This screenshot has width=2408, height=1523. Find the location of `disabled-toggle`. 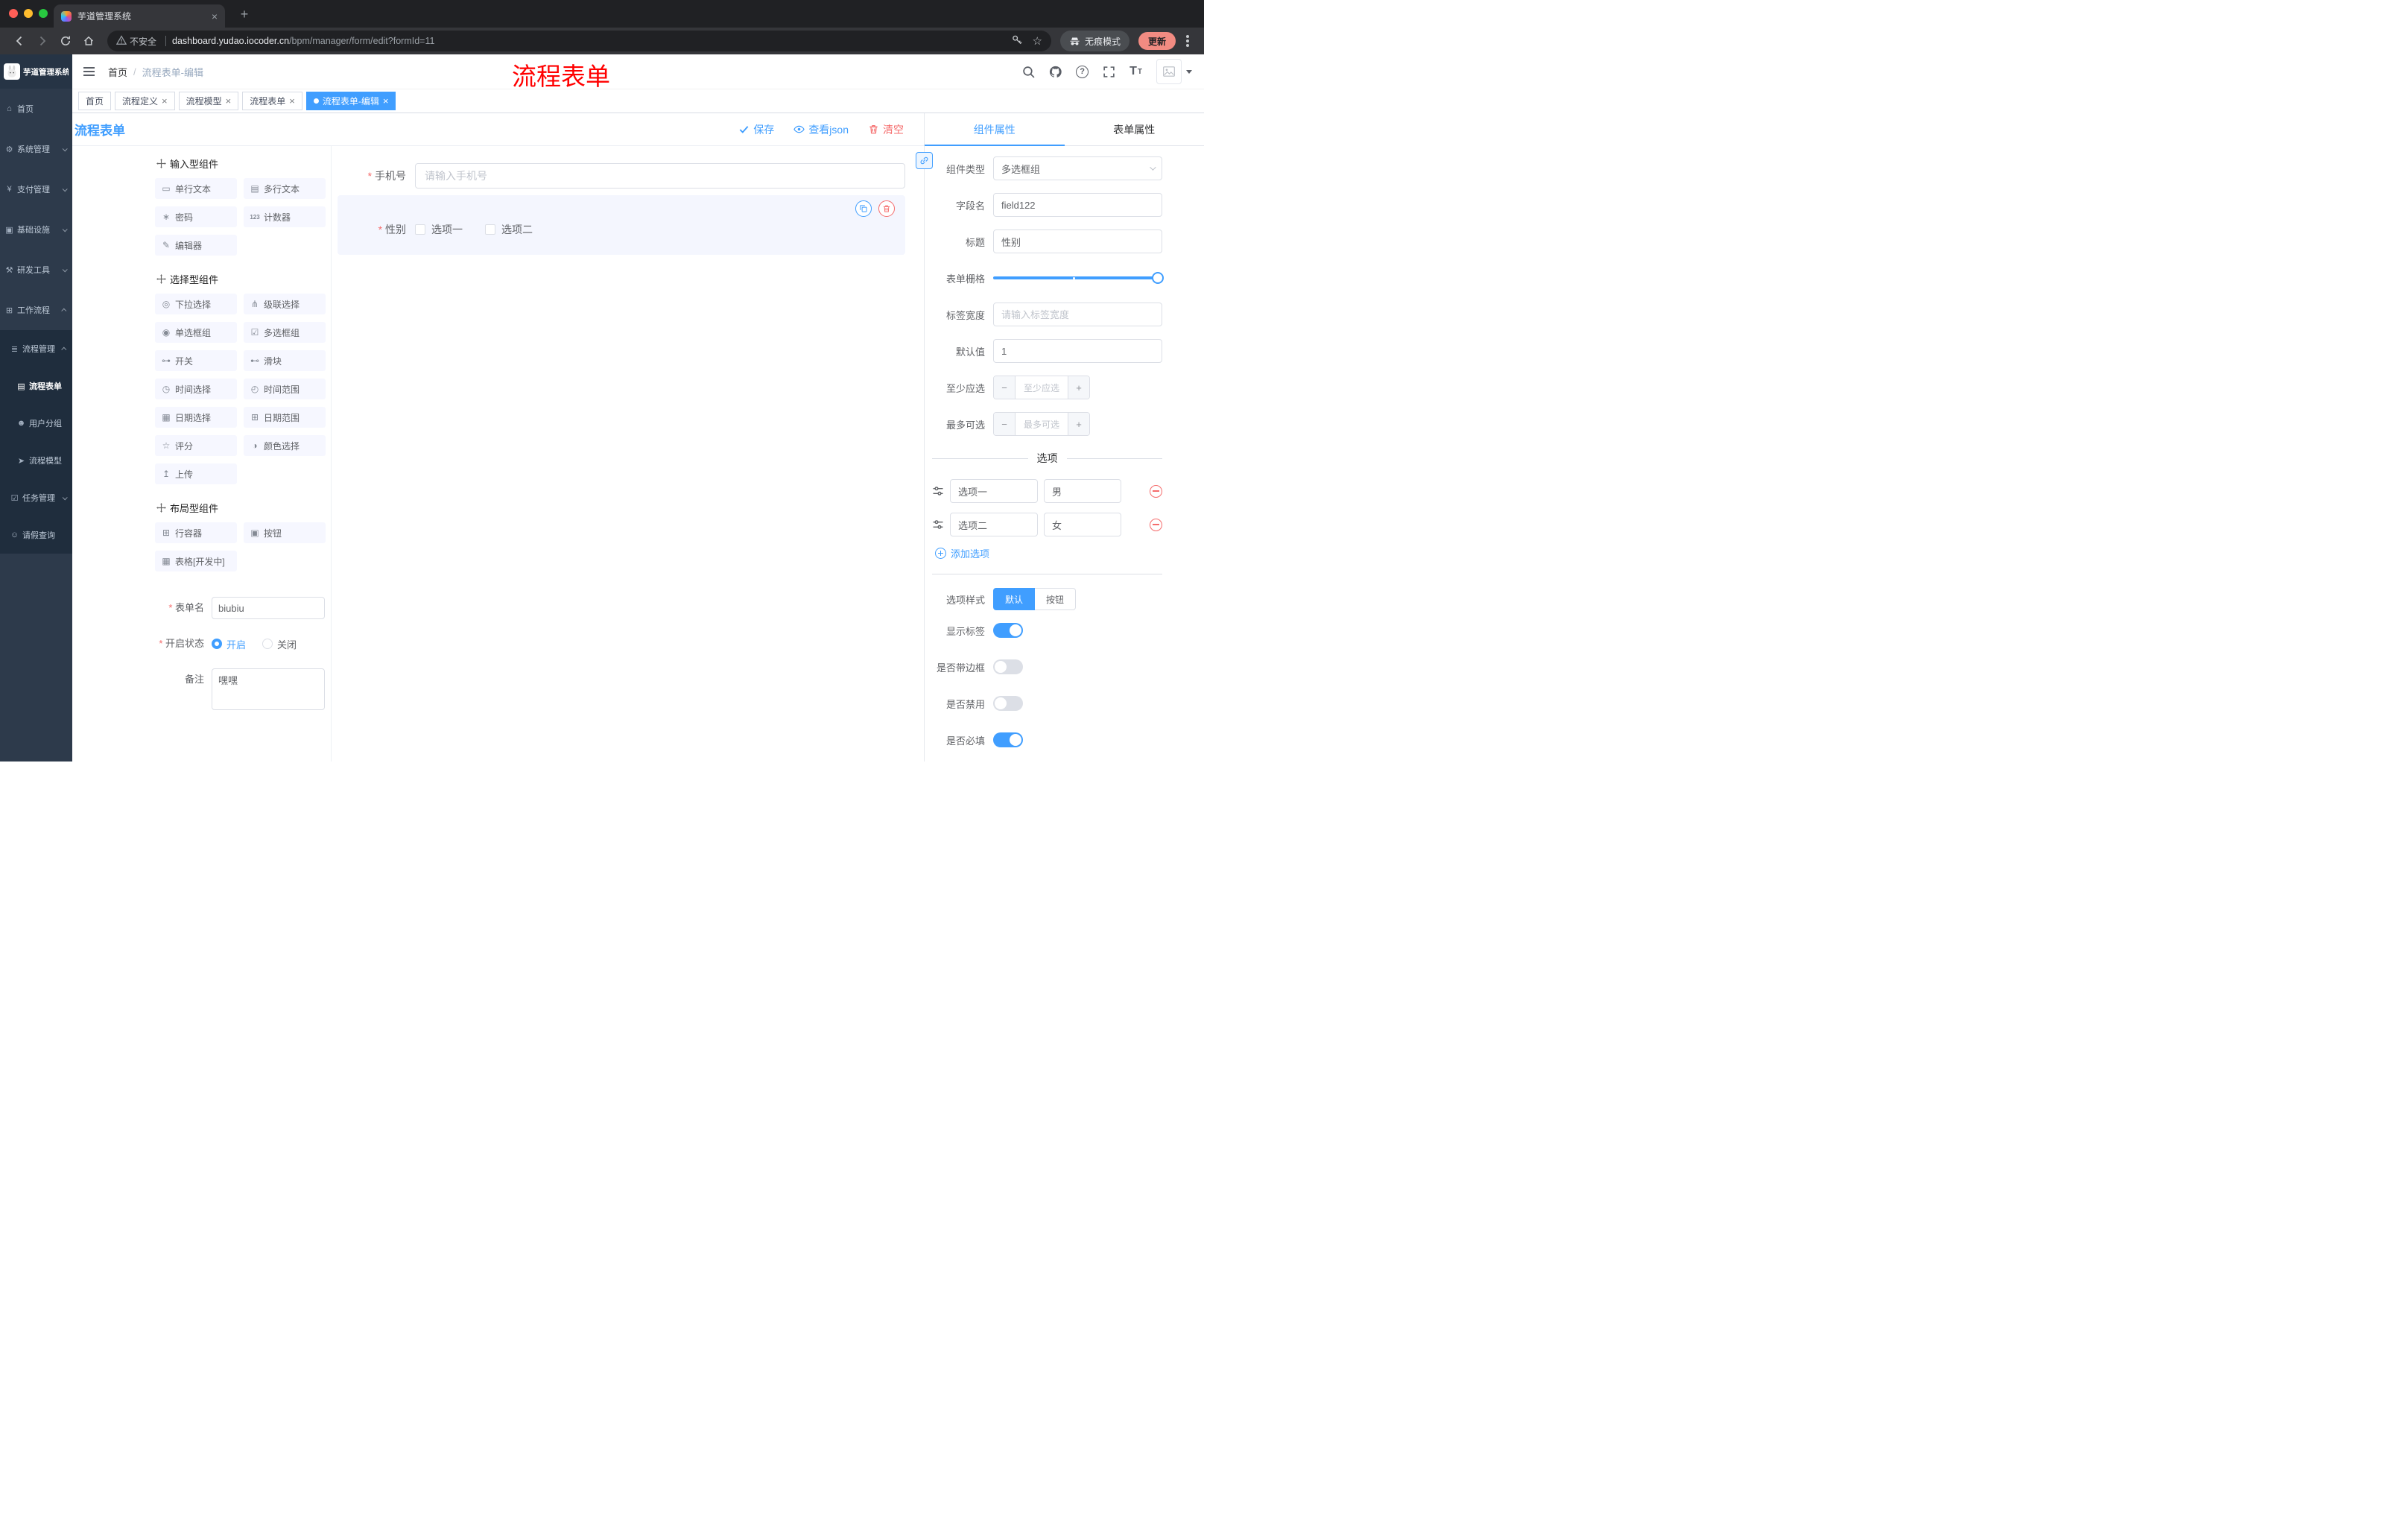

disabled-toggle is located at coordinates (1008, 703).